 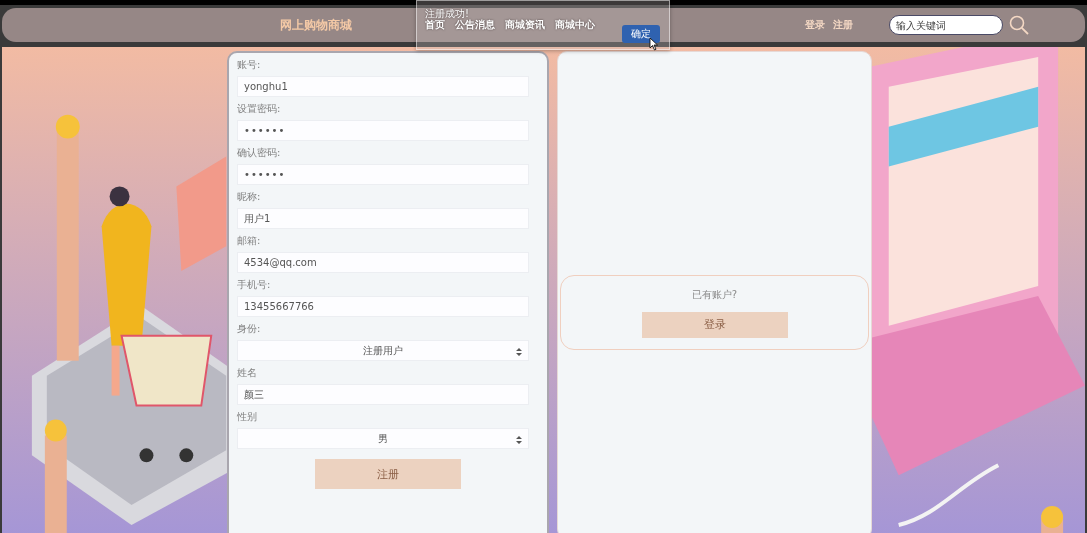 What do you see at coordinates (383, 394) in the screenshot?
I see `input-field: 颜三` at bounding box center [383, 394].